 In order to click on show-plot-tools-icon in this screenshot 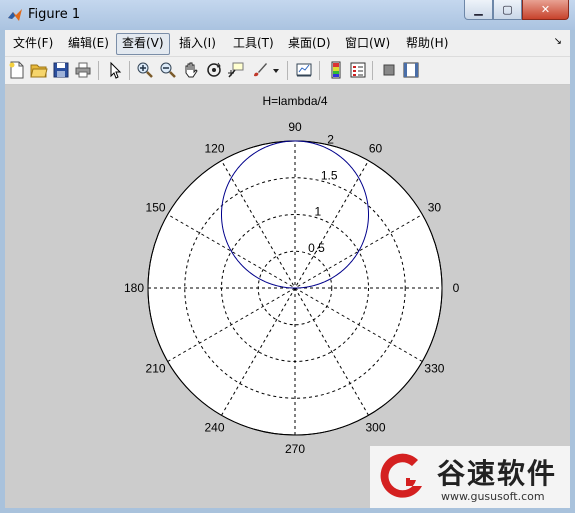, I will do `click(411, 70)`.